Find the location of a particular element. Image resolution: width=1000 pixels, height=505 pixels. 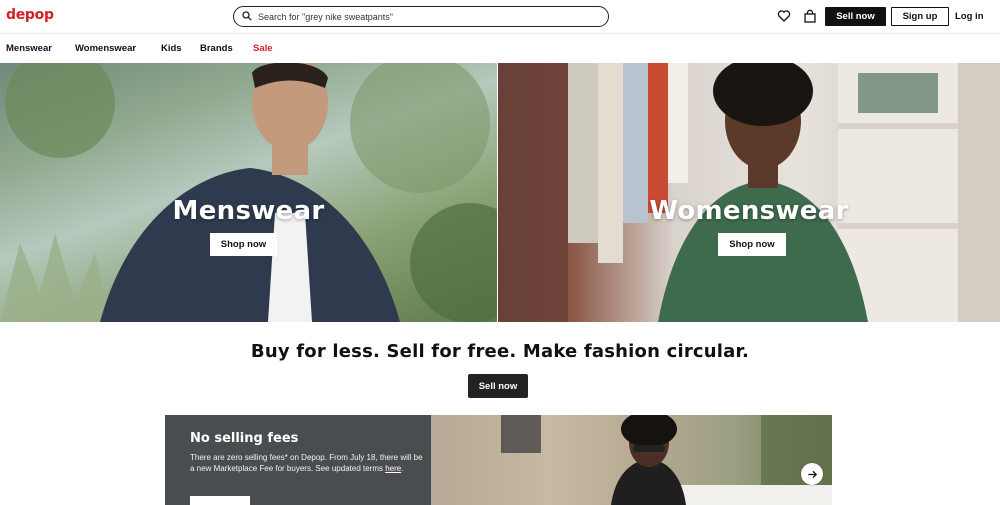

sign-up-button: Sign up is located at coordinates (920, 16).